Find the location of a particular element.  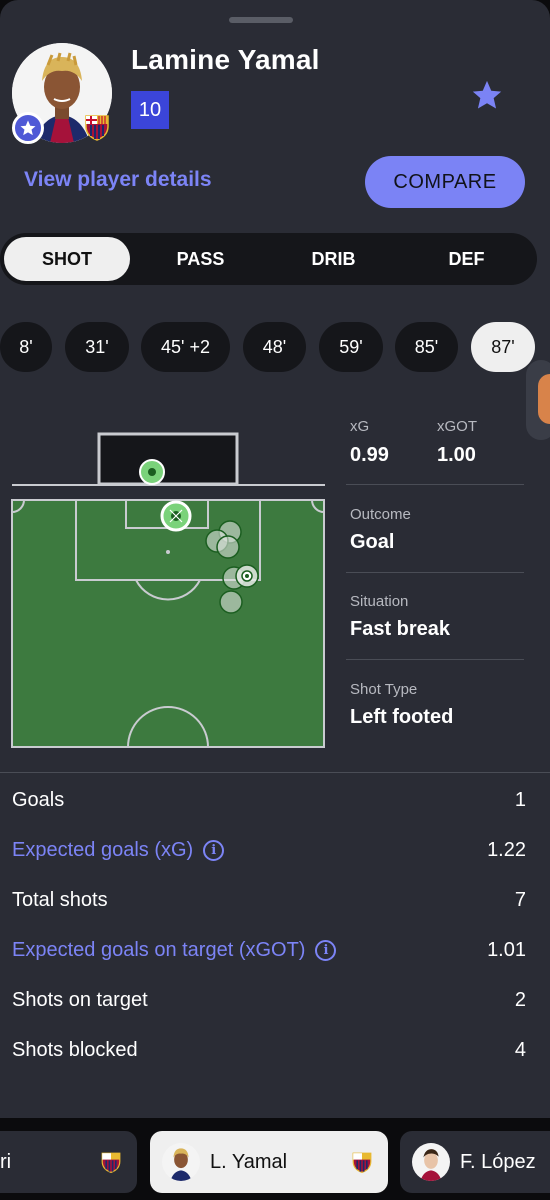

stat-label: Expected goals on target (xGOT) is located at coordinates (159, 949).